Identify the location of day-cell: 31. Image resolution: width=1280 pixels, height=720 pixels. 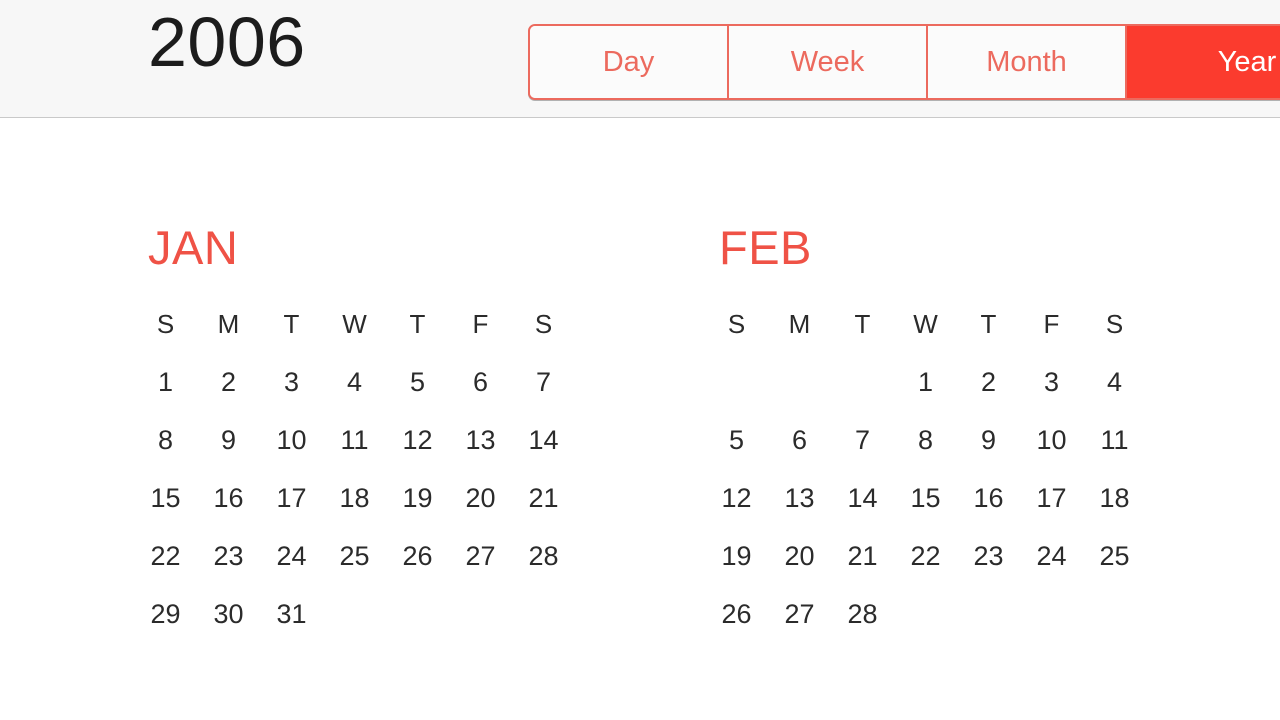
(291, 630).